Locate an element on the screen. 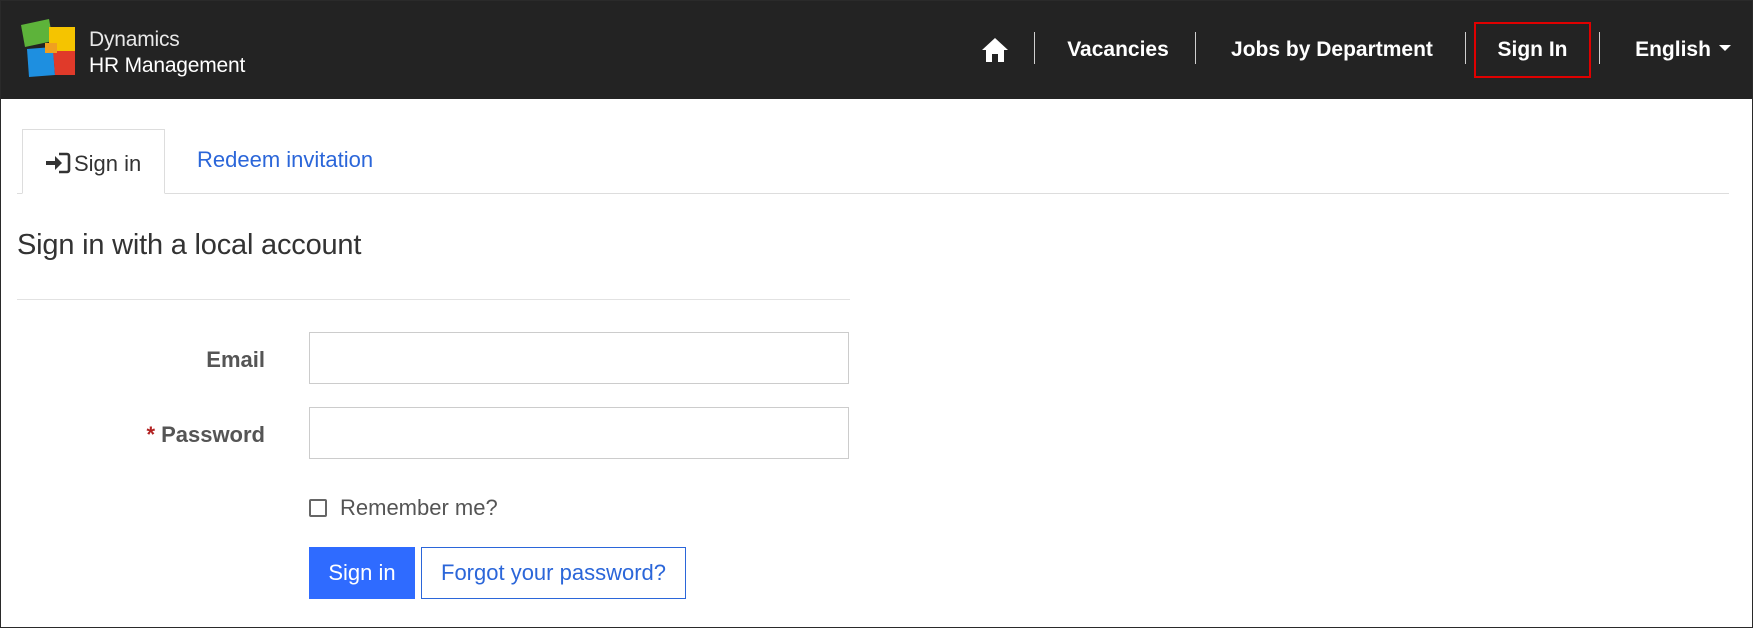  sign-in-button: Sign in is located at coordinates (362, 573).